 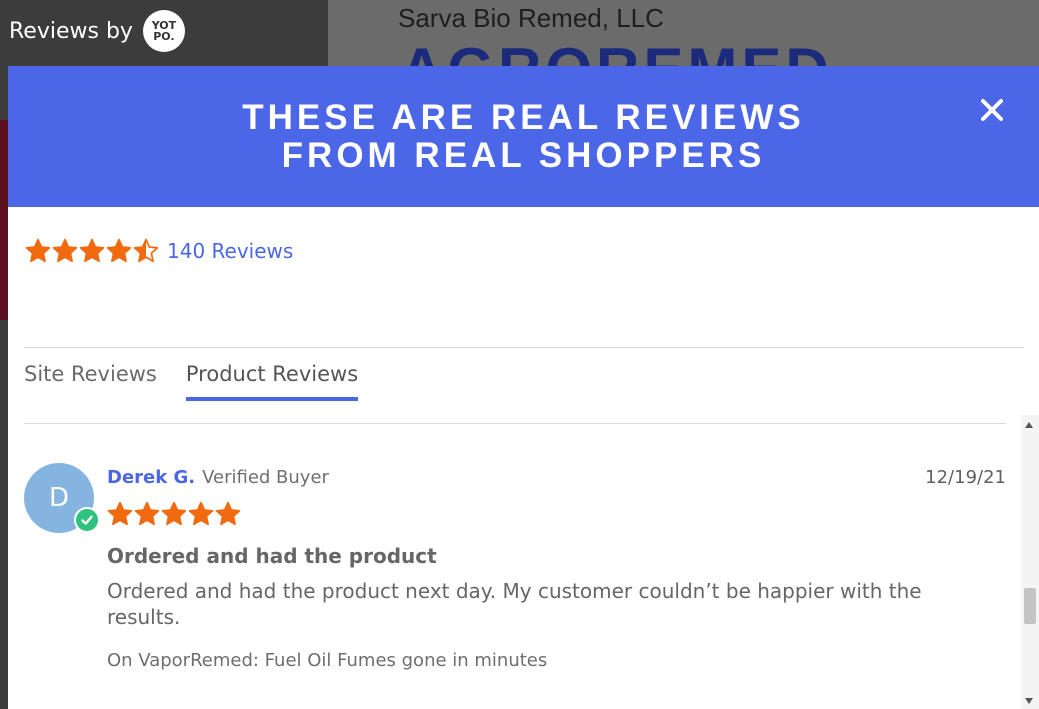 I want to click on tab-product-reviews: Product Reviews, so click(x=272, y=381).